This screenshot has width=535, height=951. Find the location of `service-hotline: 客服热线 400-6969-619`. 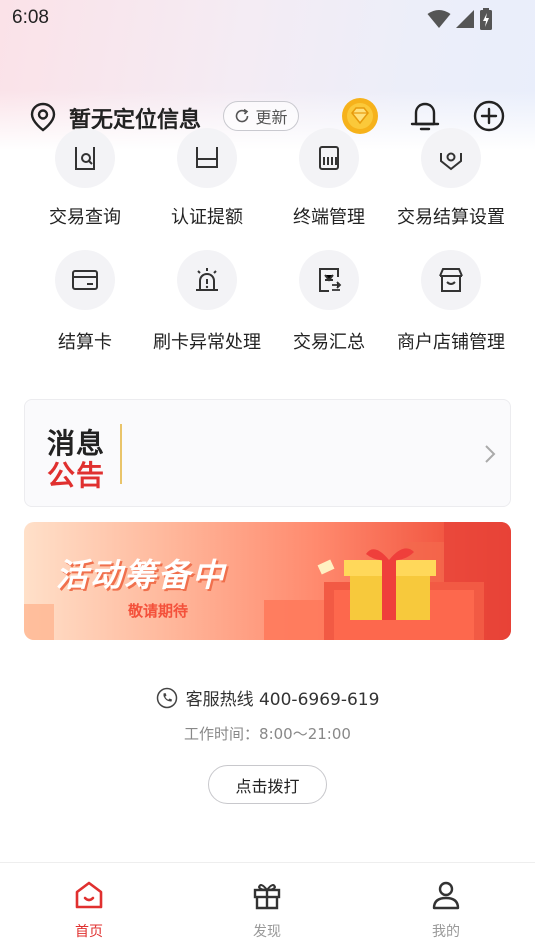

service-hotline: 客服热线 400-6969-619 is located at coordinates (267, 697).